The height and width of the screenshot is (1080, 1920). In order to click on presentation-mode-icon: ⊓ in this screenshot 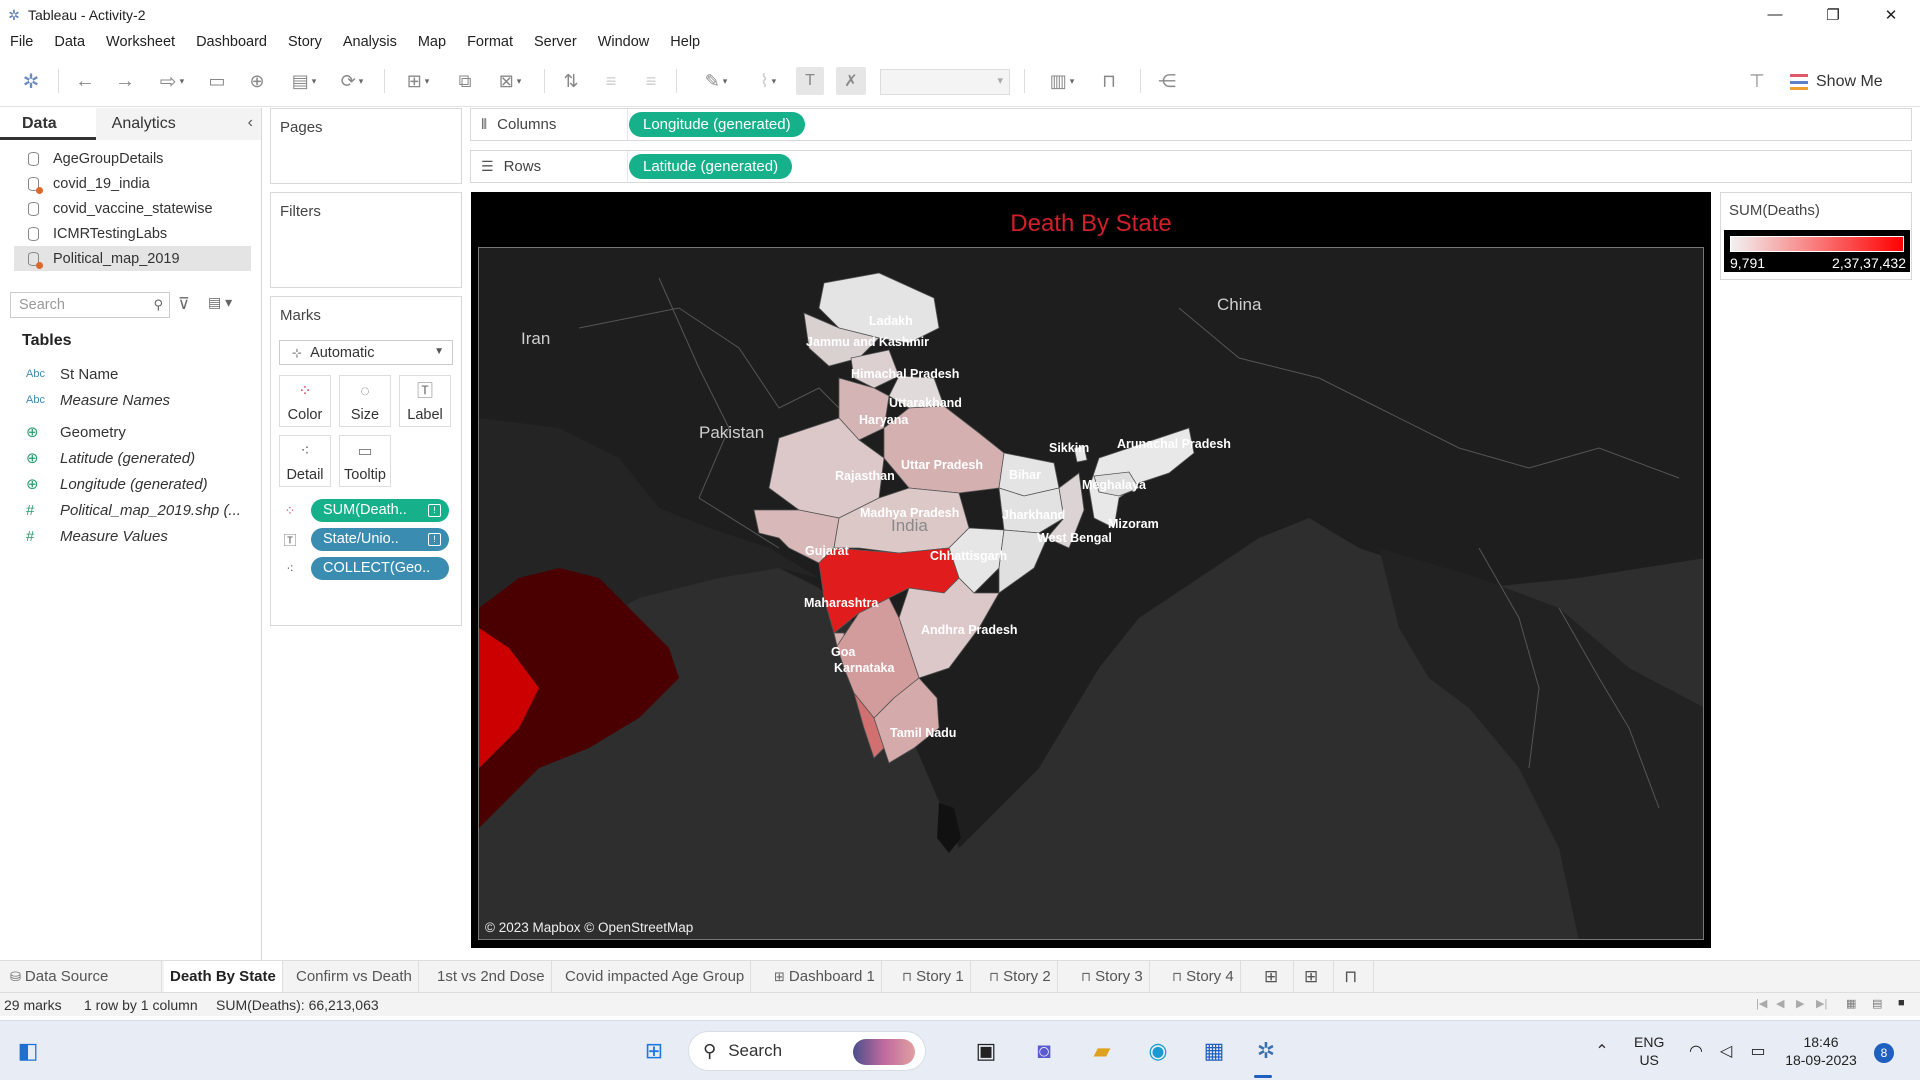, I will do `click(1109, 81)`.